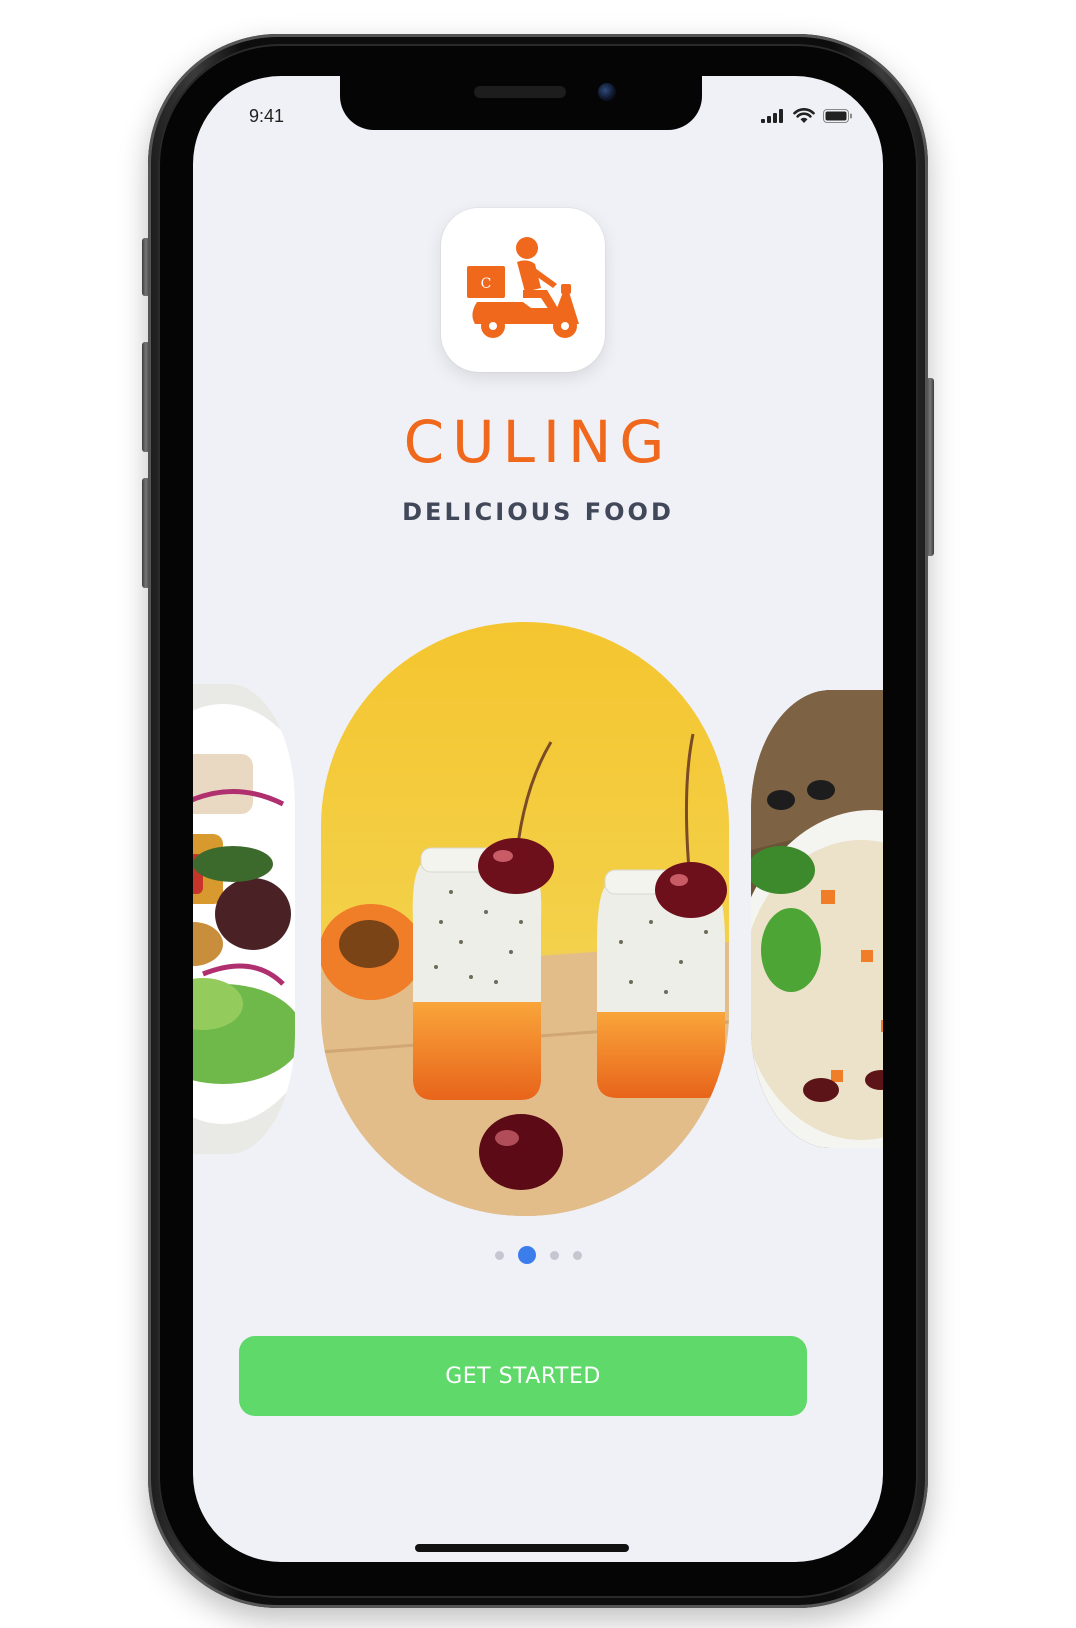 This screenshot has height=1628, width=1076. Describe the element at coordinates (486, 284) in the screenshot. I see `logo-letter: C` at that location.